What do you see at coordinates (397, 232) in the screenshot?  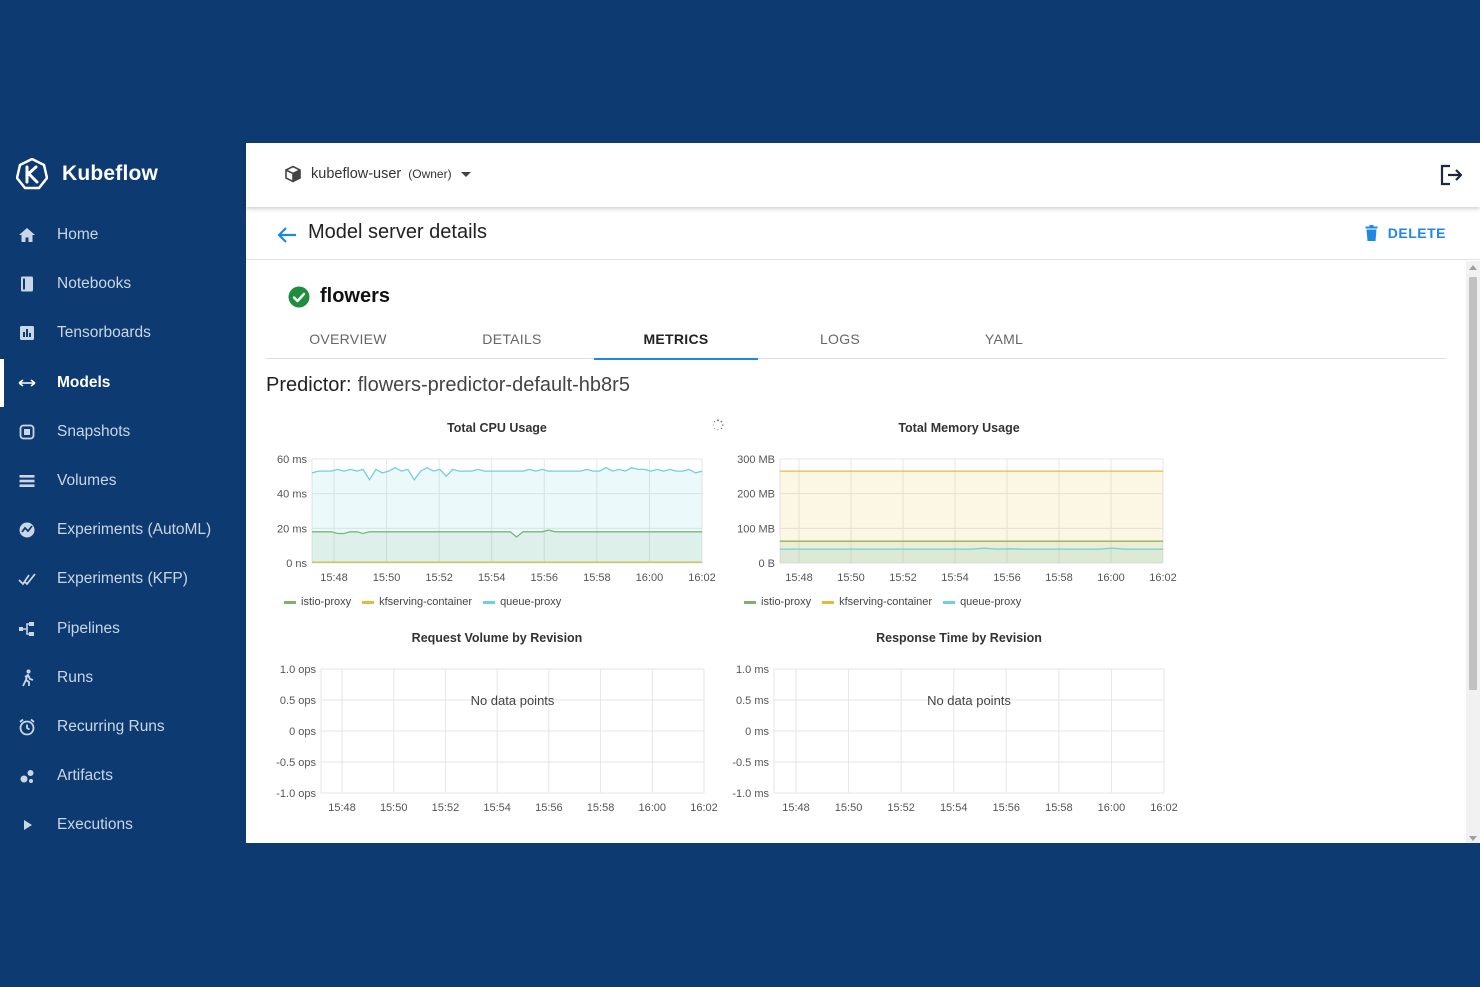 I see `page-title: Model server details` at bounding box center [397, 232].